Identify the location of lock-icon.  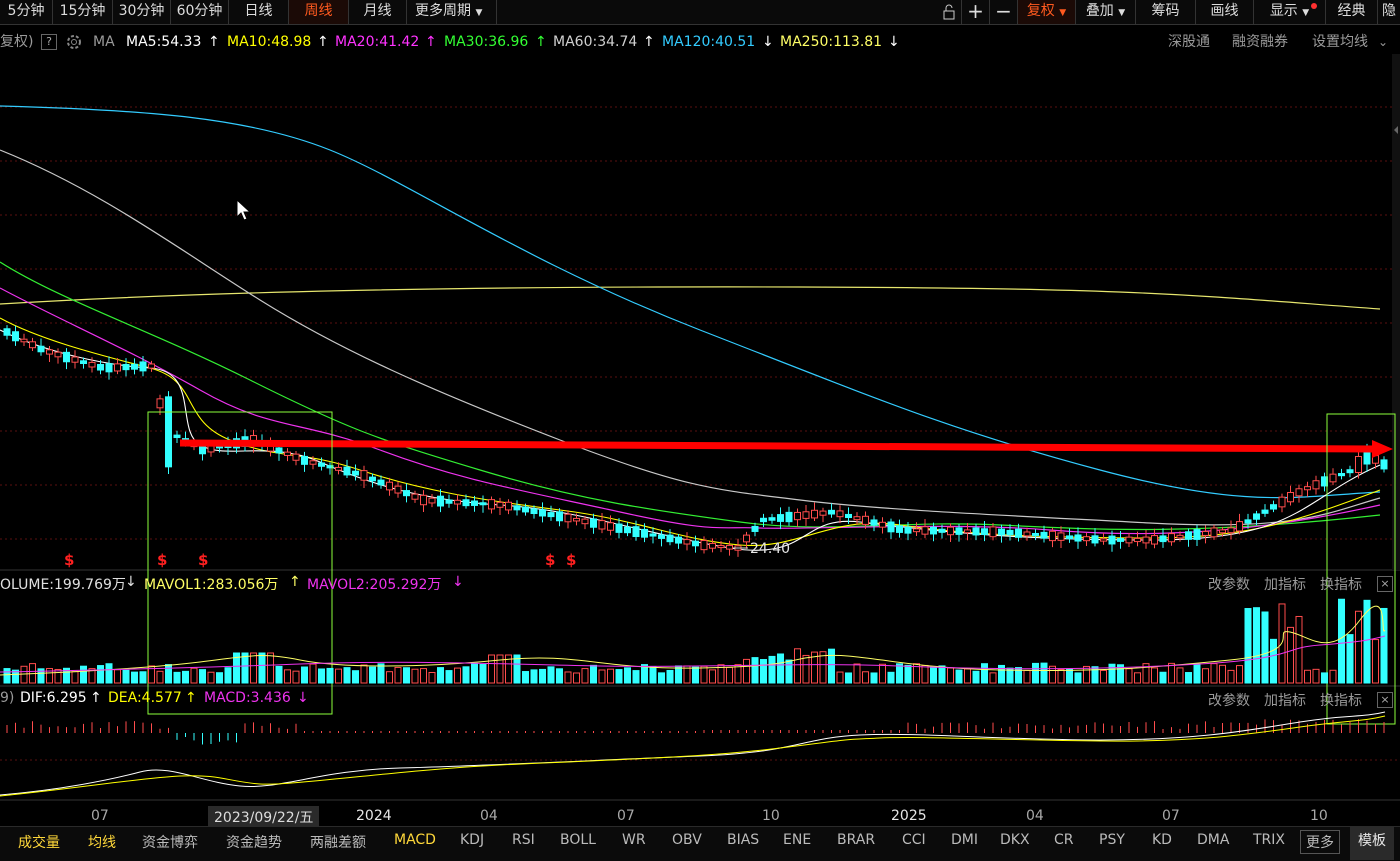
(949, 12).